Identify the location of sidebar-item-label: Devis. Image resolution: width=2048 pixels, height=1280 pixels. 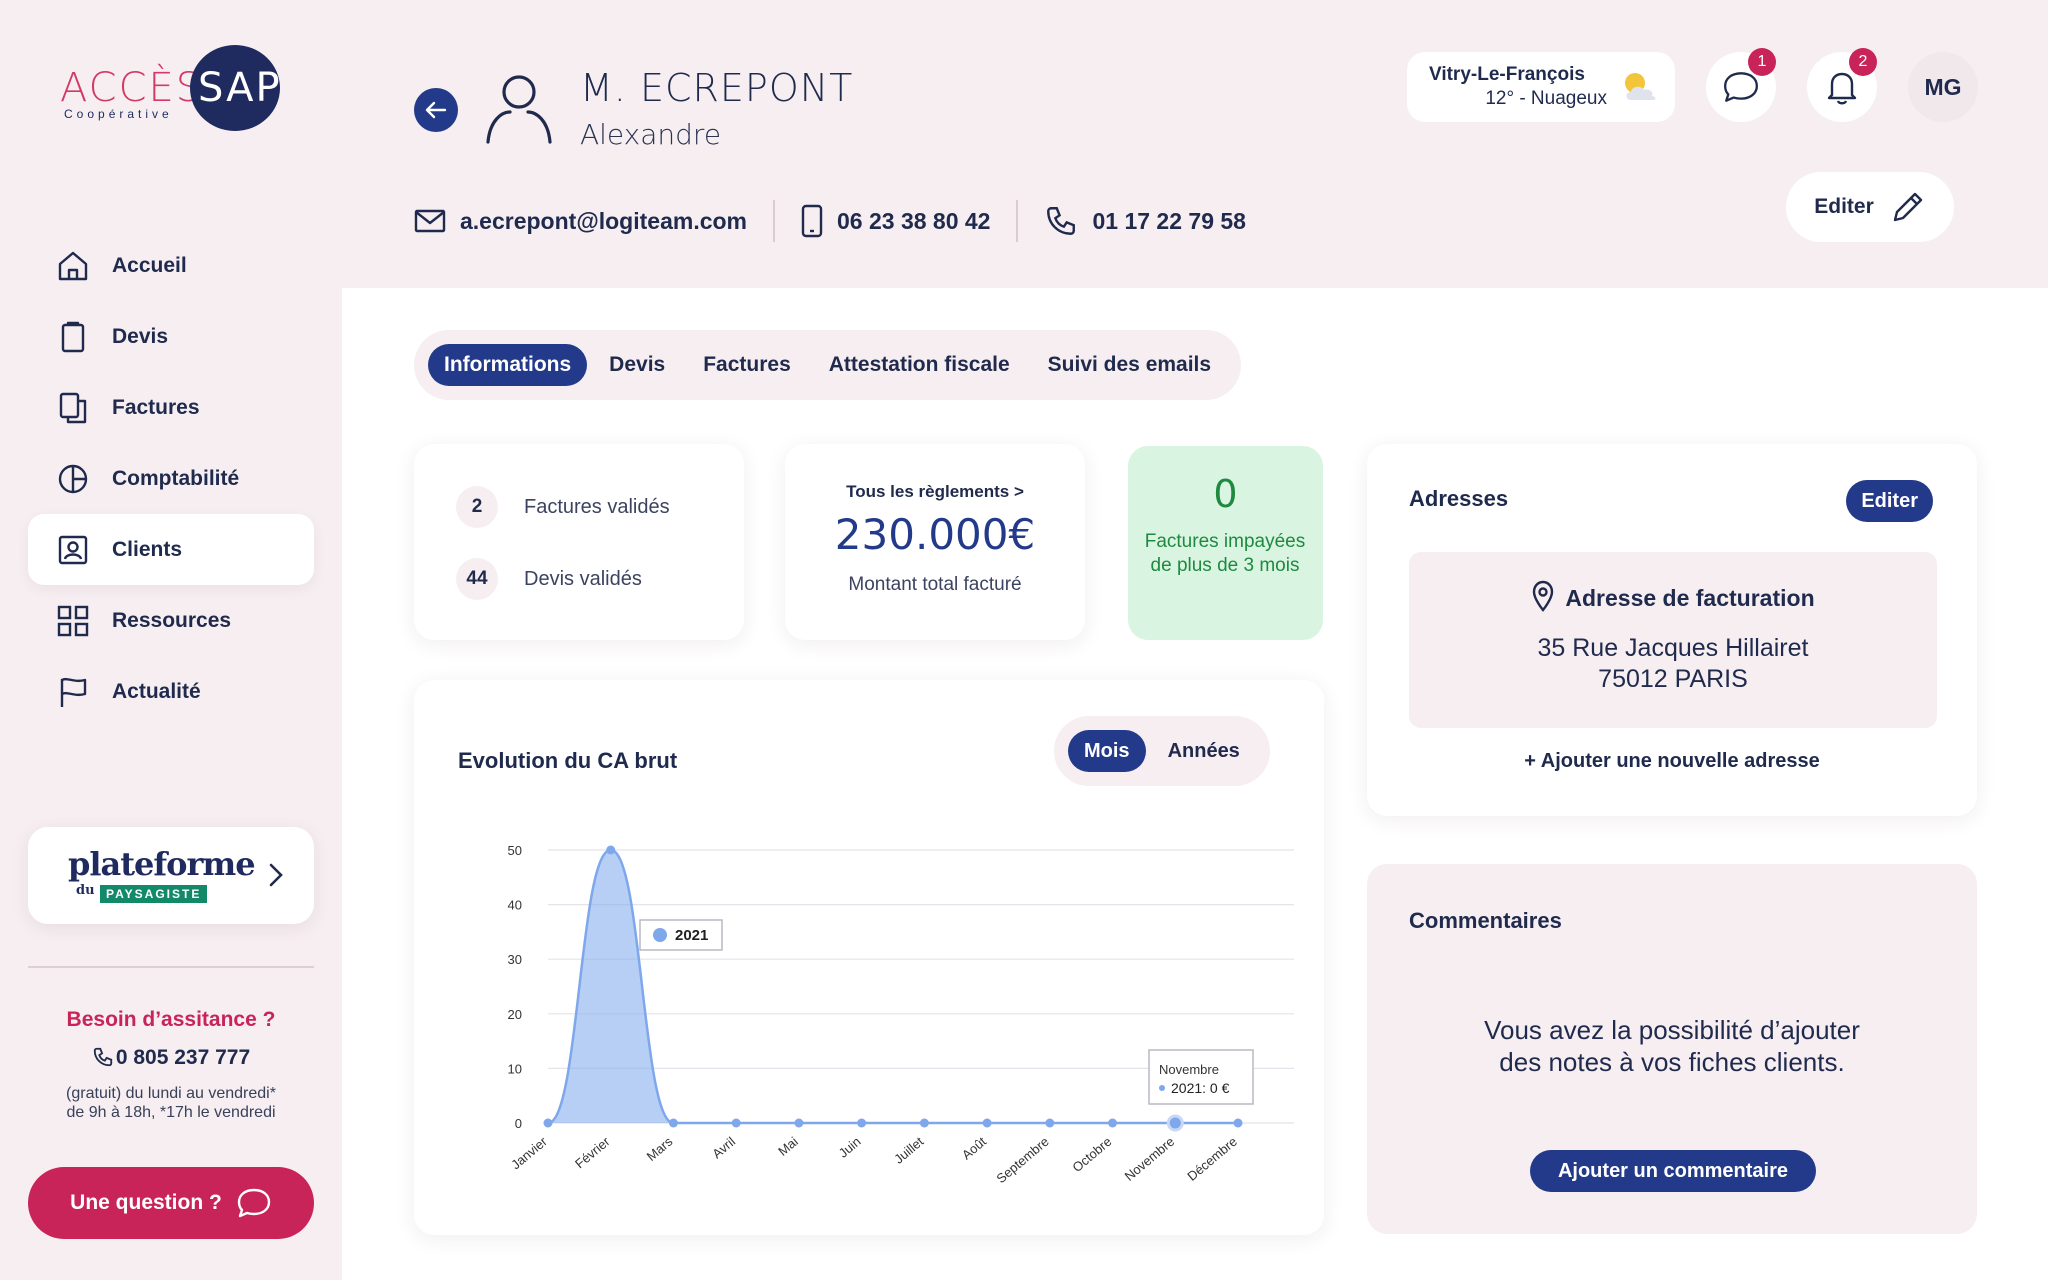
(140, 336).